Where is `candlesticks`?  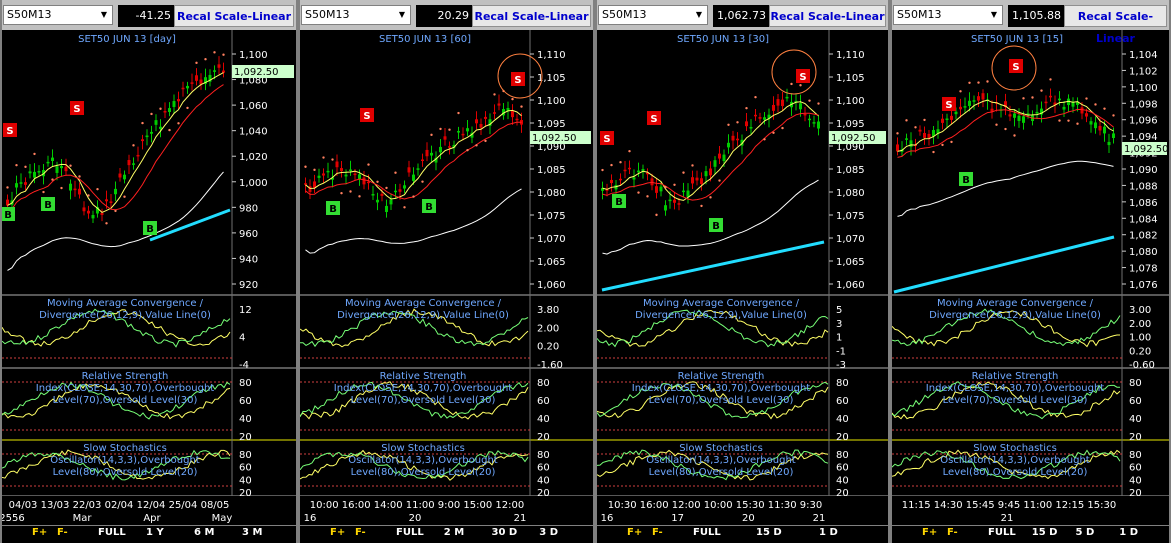 candlesticks is located at coordinates (413, 156).